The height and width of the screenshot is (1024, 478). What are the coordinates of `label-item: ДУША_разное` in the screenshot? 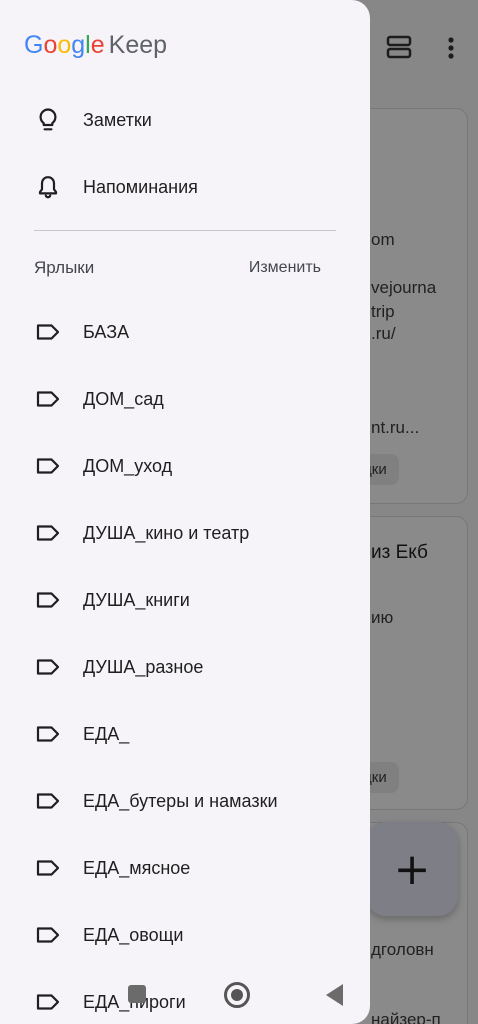 It's located at (185, 667).